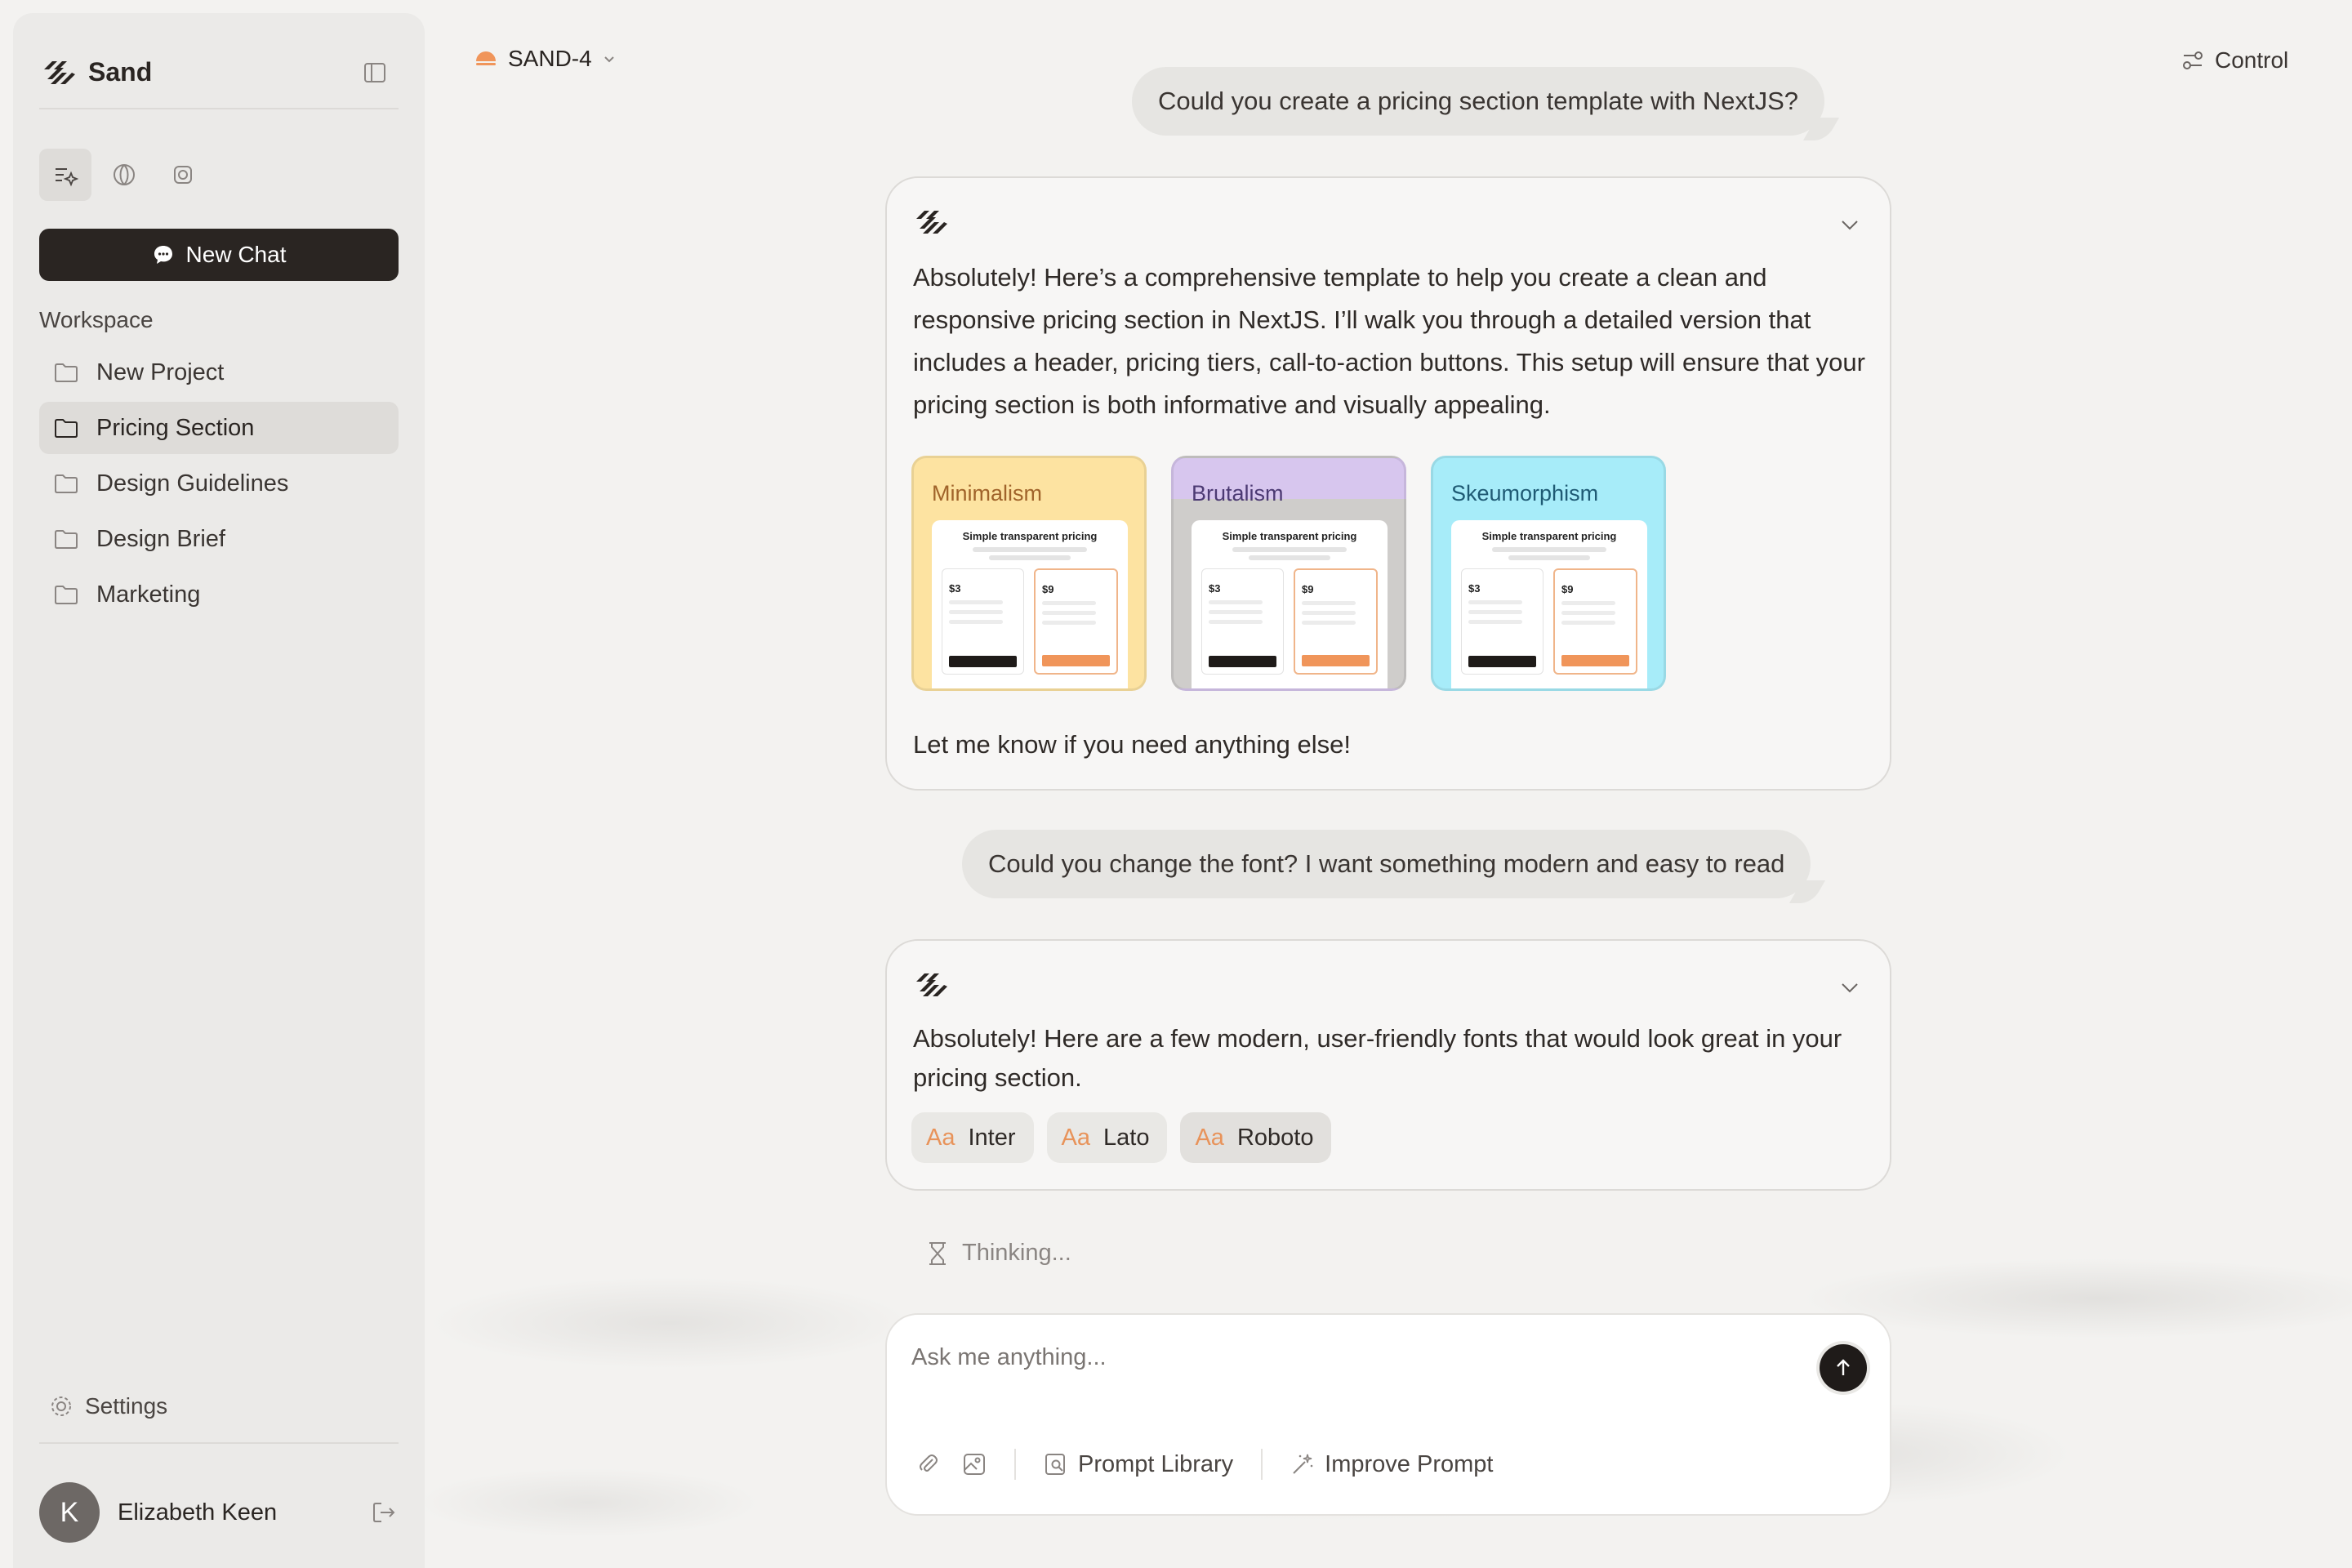 This screenshot has height=1568, width=2352. What do you see at coordinates (1238, 494) in the screenshot?
I see `template-title: Brutalism` at bounding box center [1238, 494].